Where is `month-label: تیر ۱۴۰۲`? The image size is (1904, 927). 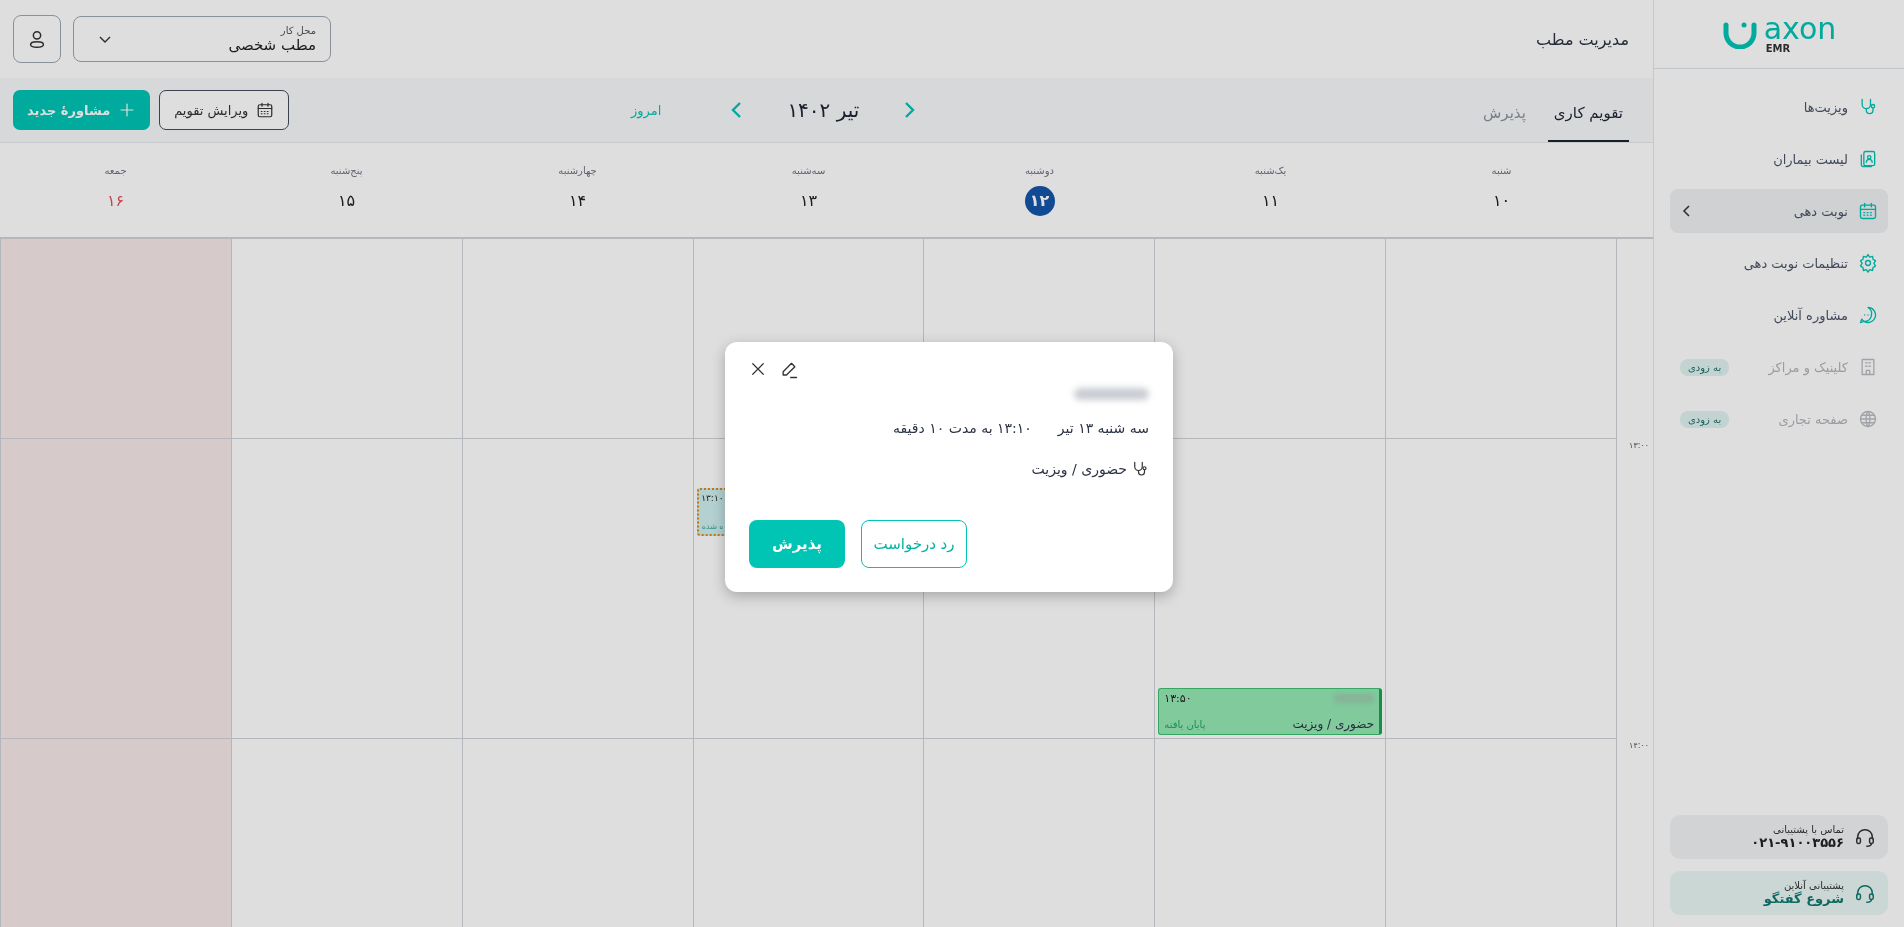 month-label: تیر ۱۴۰۲ is located at coordinates (823, 110).